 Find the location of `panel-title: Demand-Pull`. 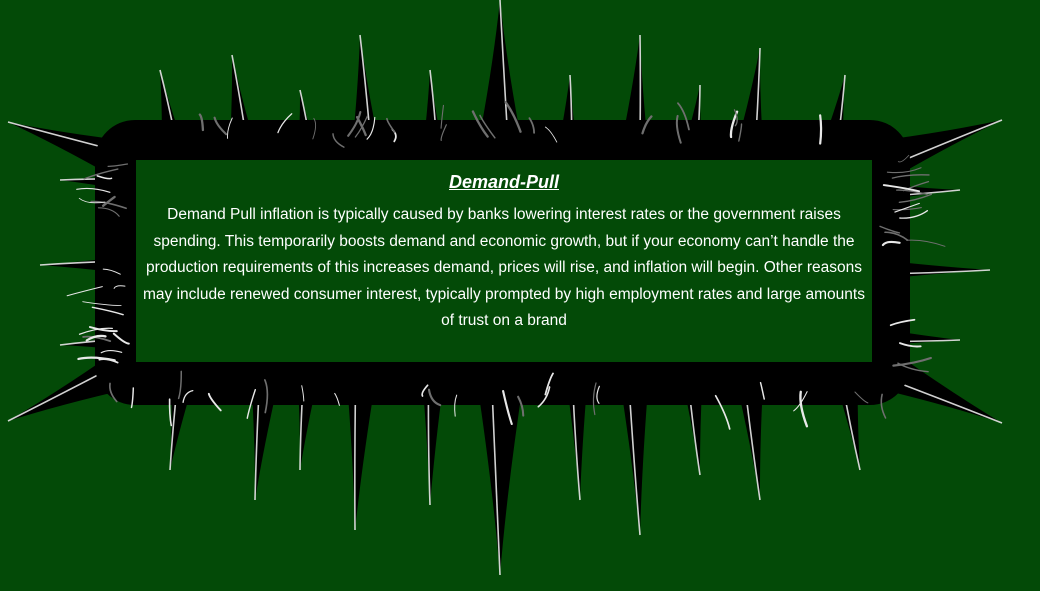

panel-title: Demand-Pull is located at coordinates (503, 182).